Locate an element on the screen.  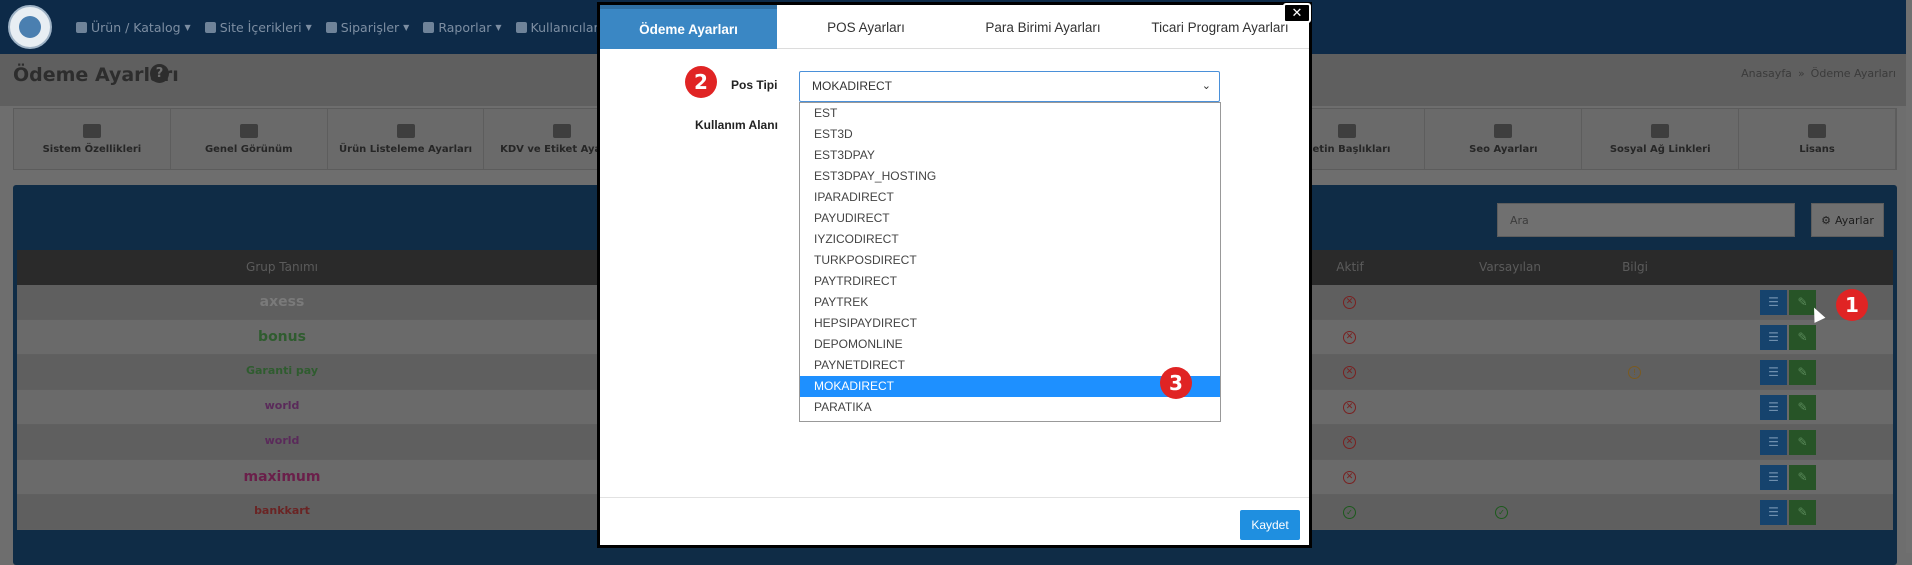
option-payudirect: PAYUDIRECT is located at coordinates (1010, 218).